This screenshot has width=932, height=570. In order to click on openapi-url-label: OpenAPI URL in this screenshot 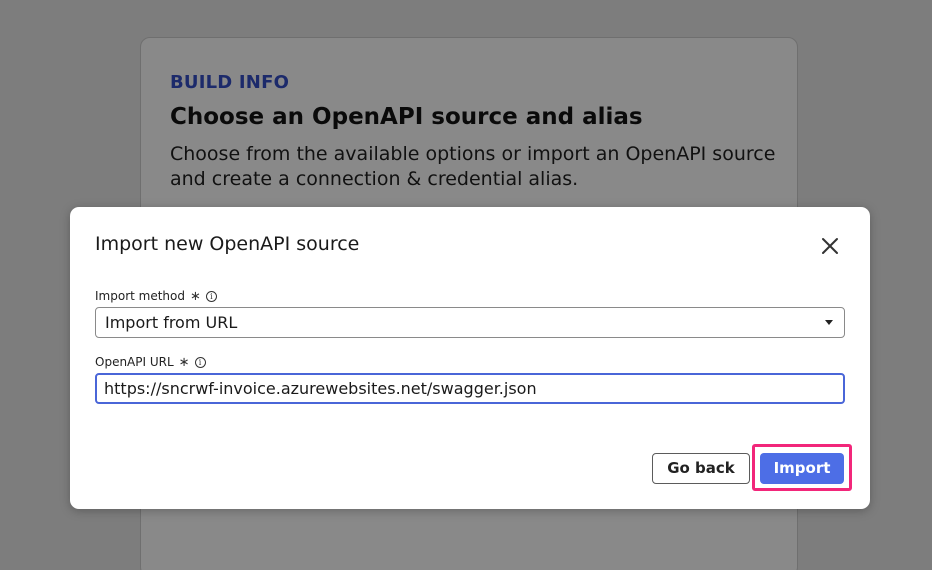, I will do `click(134, 362)`.